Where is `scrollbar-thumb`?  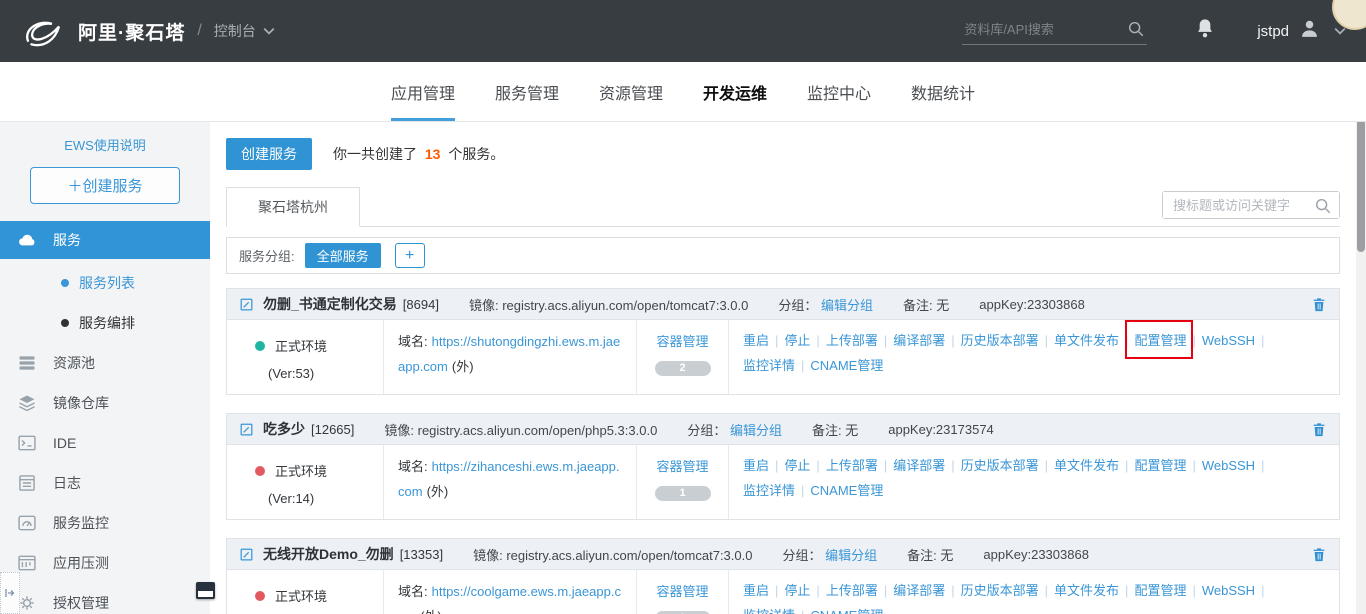
scrollbar-thumb is located at coordinates (1361, 187).